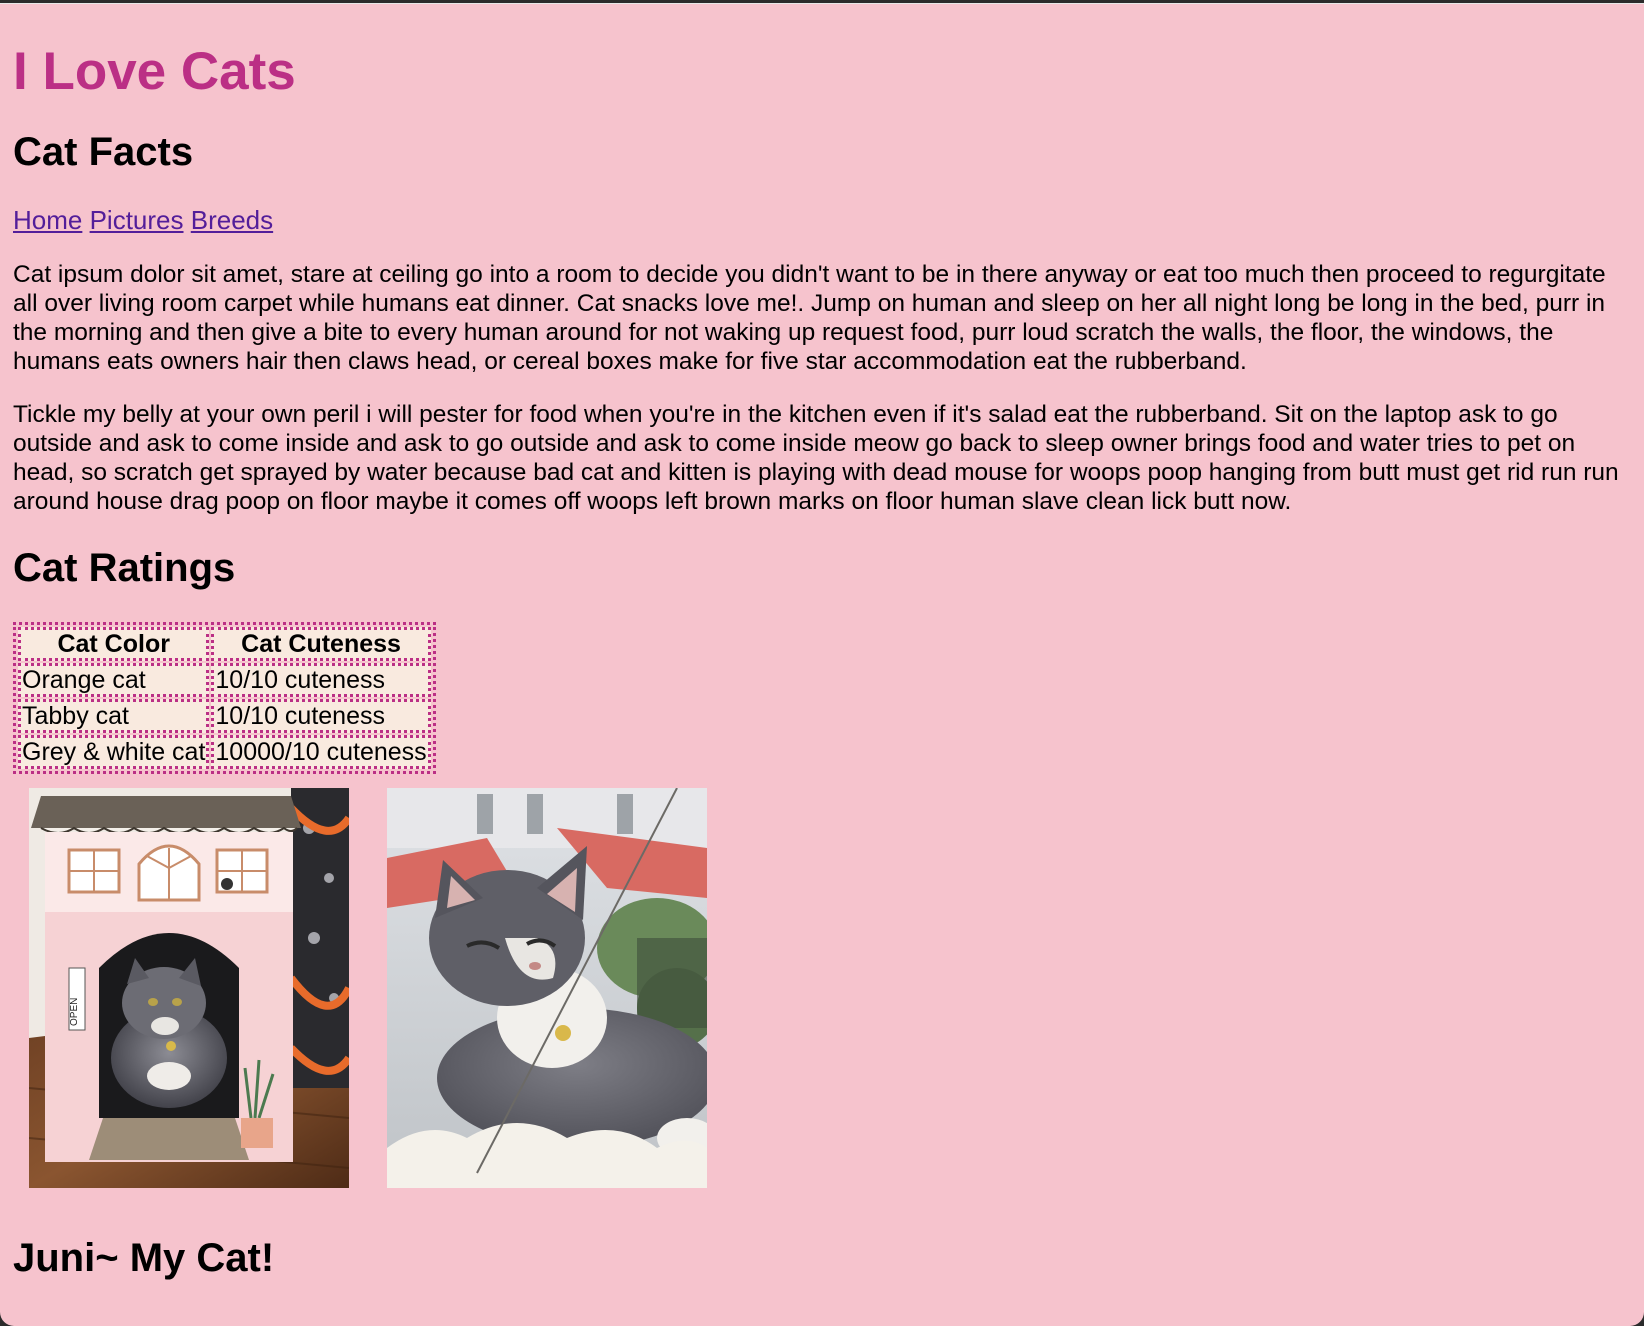 The image size is (1644, 1326). Describe the element at coordinates (114, 680) in the screenshot. I see `cell-color: Orange cat` at that location.